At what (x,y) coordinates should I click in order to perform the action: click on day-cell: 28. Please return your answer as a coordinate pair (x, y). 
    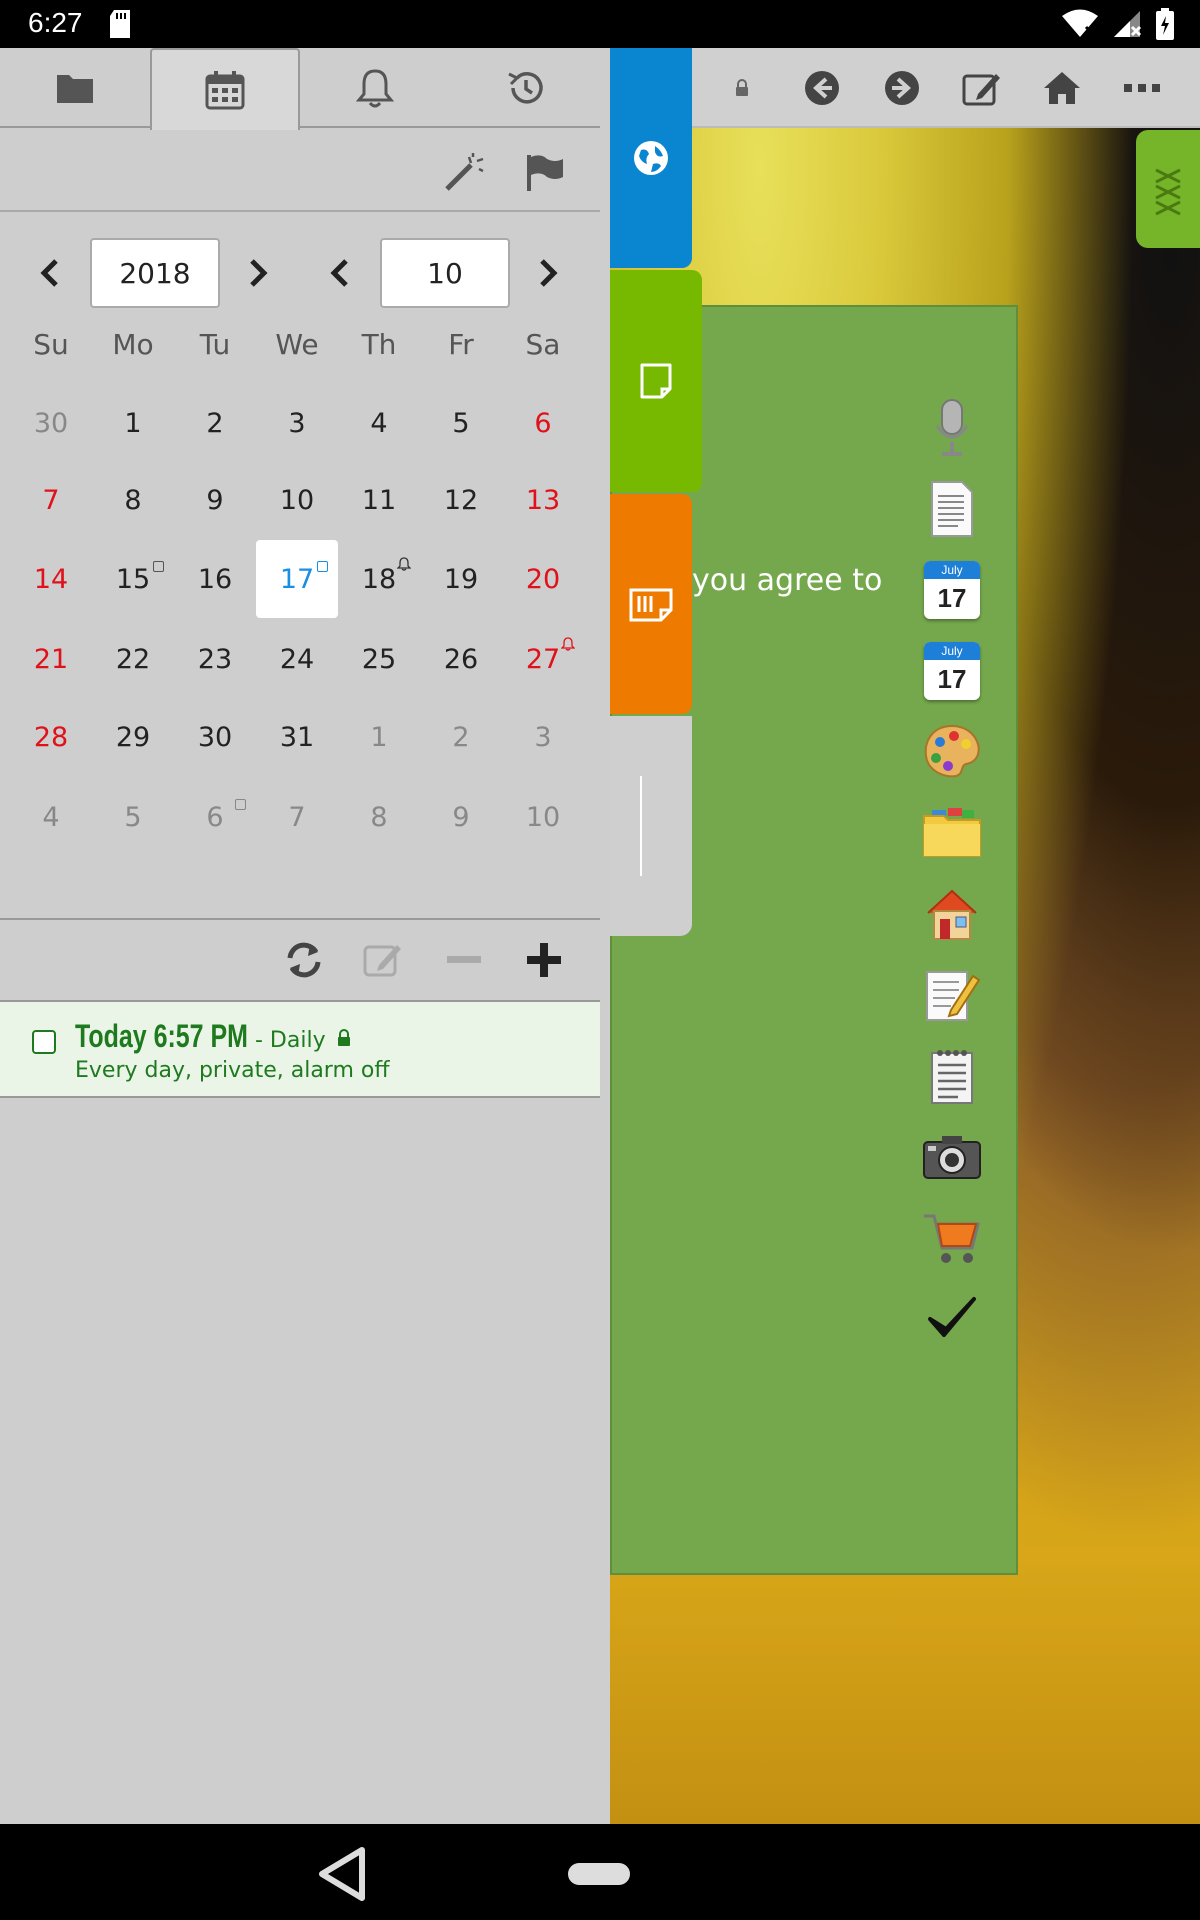
    Looking at the image, I should click on (51, 737).